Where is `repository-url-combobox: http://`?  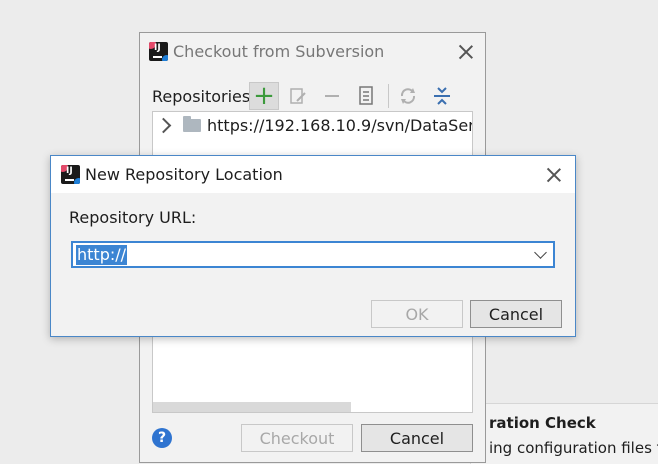 repository-url-combobox: http:// is located at coordinates (313, 254).